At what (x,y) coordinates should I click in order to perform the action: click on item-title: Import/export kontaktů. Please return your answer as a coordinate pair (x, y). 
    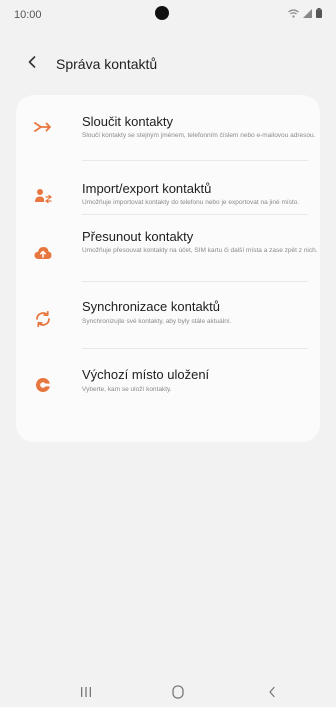
    Looking at the image, I should click on (147, 188).